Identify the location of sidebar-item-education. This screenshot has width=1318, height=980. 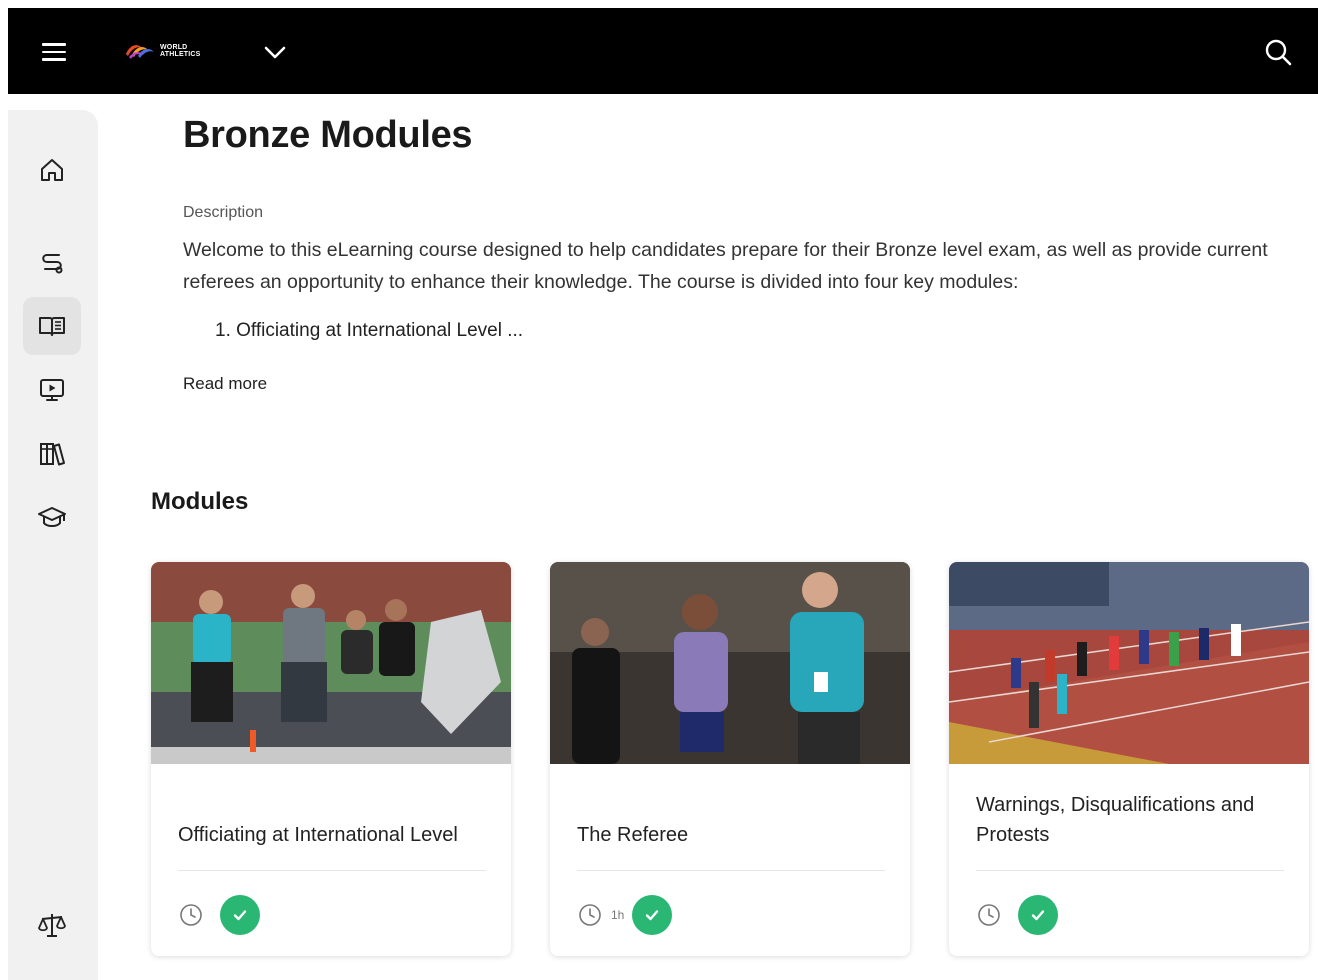
(52, 518).